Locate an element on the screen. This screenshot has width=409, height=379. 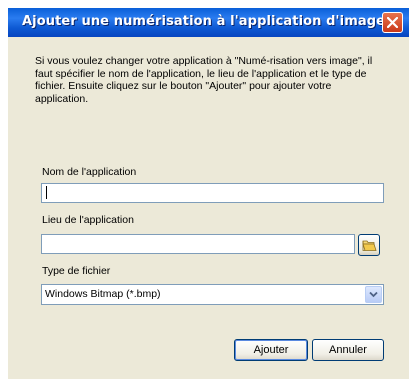
app-location-label: Lieu de l'application is located at coordinates (88, 220).